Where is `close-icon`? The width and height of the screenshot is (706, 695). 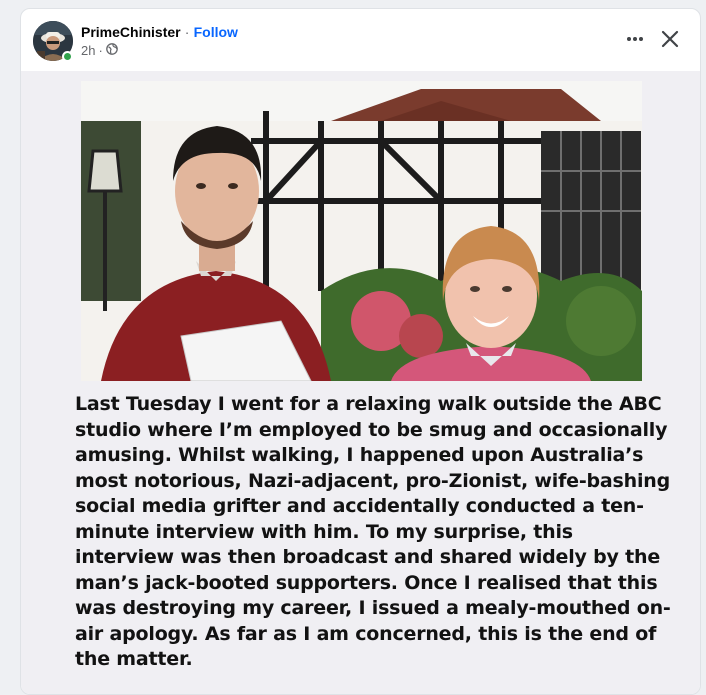
close-icon is located at coordinates (670, 39).